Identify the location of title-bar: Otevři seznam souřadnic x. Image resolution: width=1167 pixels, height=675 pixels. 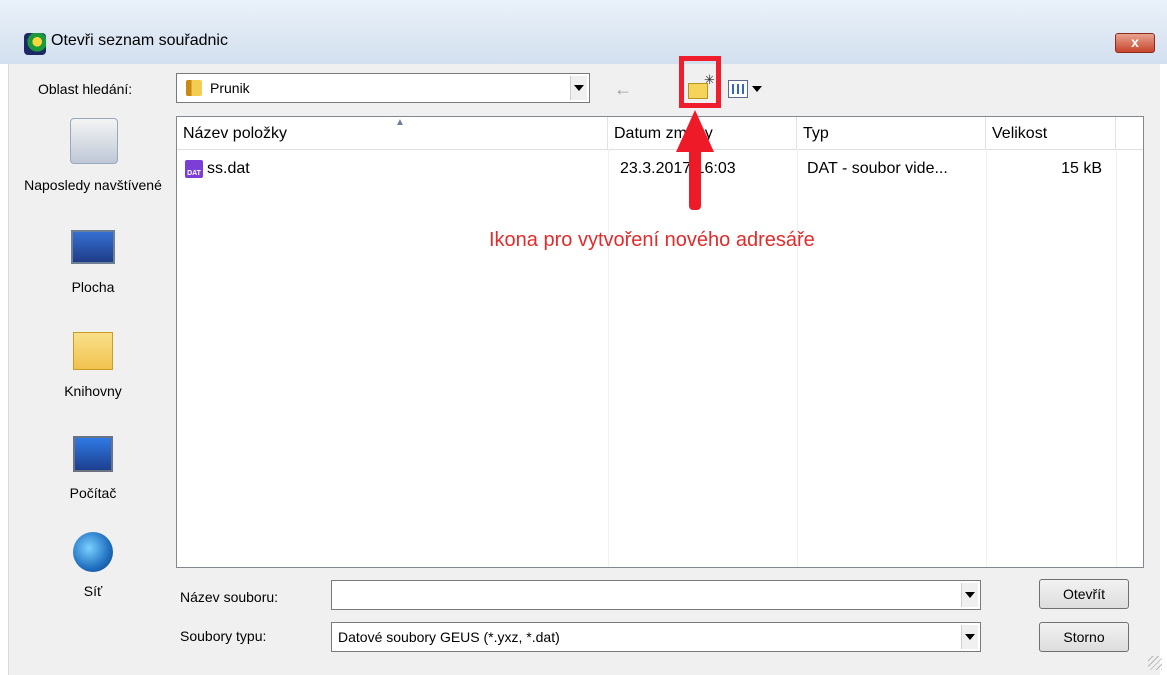
(583, 32).